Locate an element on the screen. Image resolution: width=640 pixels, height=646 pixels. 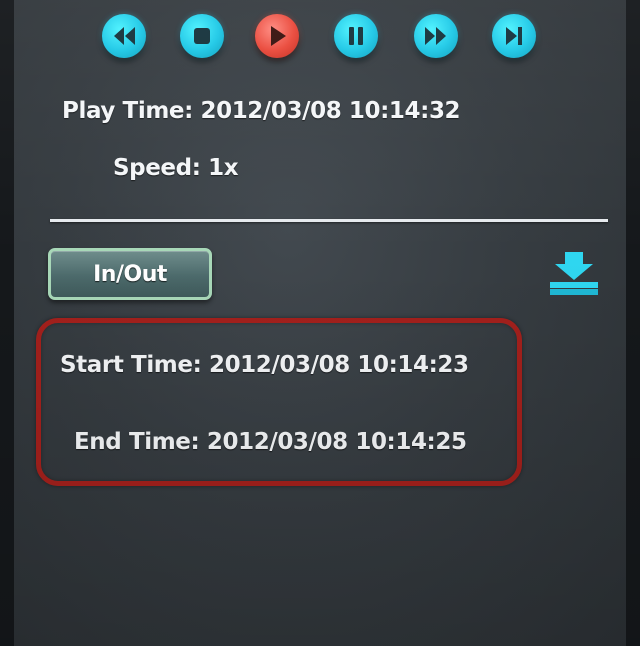
stop-icon is located at coordinates (202, 36).